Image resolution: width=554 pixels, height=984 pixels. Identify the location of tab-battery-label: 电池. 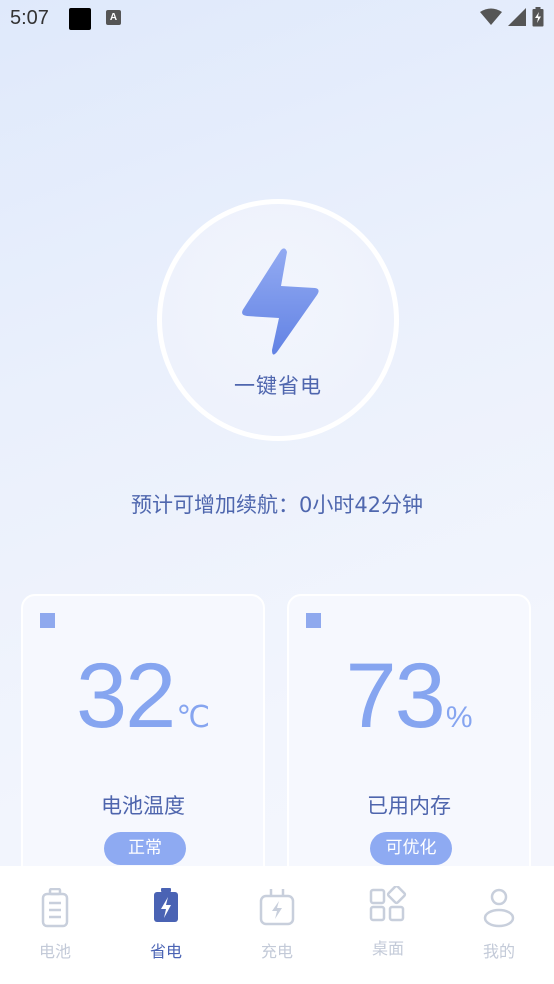
(54, 951).